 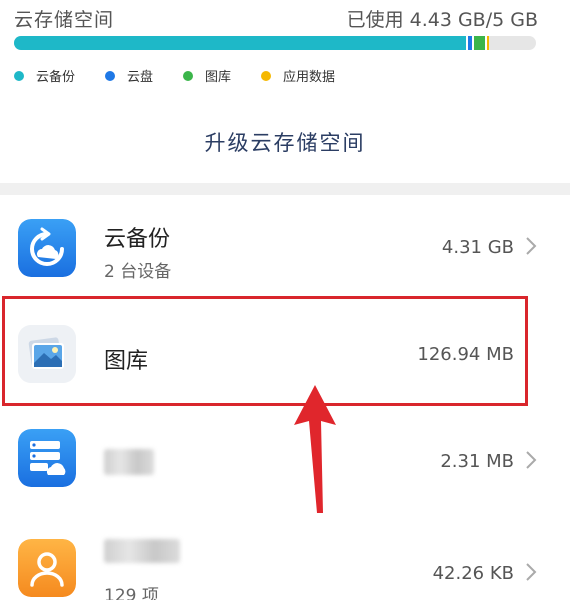 I want to click on storage-title: 云存储空间, so click(x=64, y=20).